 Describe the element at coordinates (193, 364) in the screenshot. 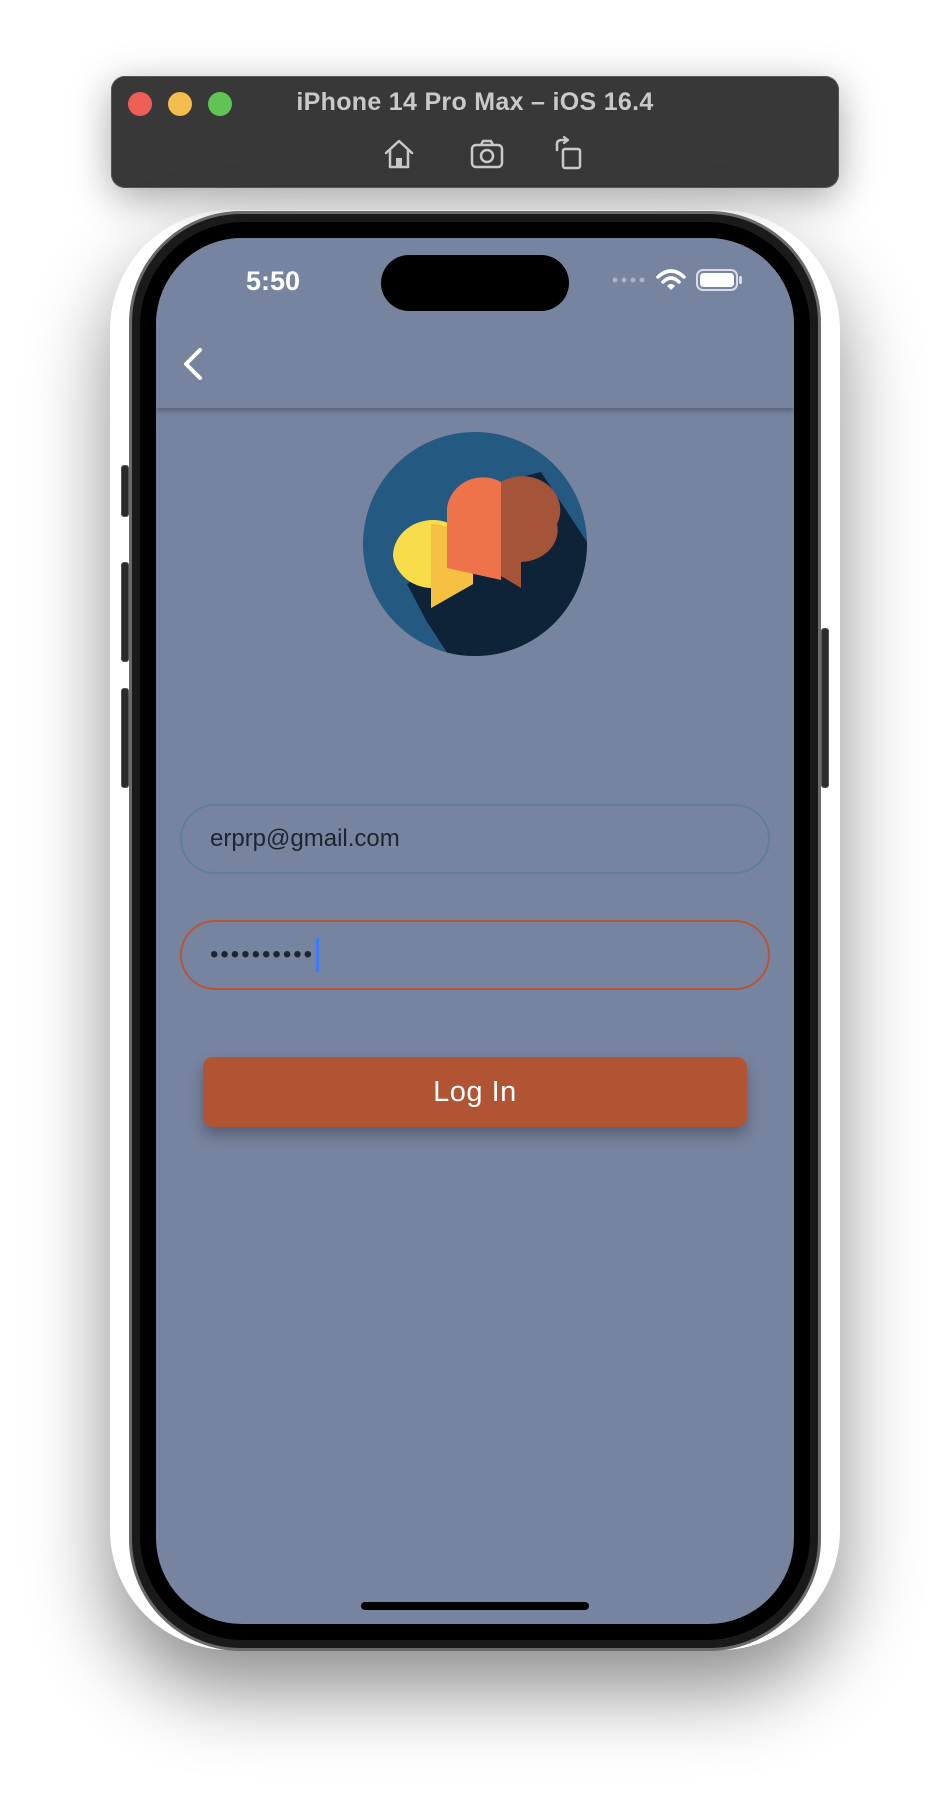

I see `chevron-left-icon` at that location.